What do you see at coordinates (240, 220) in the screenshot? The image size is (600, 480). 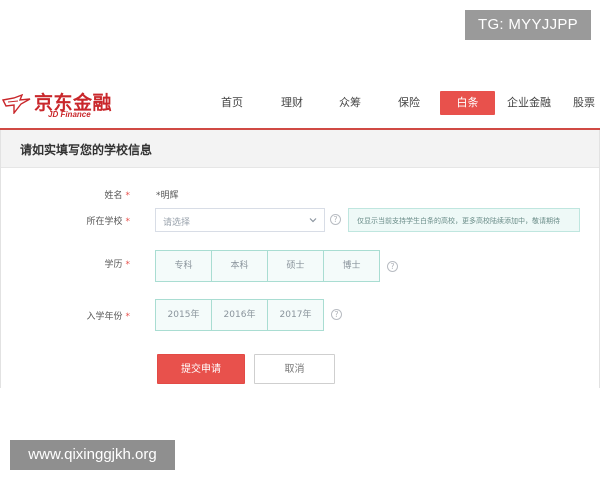 I see `school-select: 请选择` at bounding box center [240, 220].